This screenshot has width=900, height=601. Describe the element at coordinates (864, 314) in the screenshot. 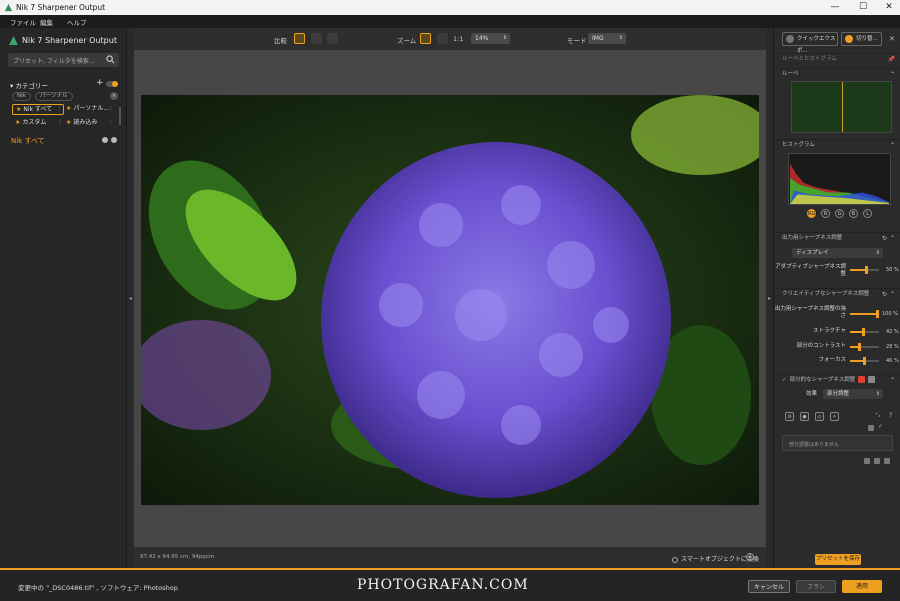

I see `output-strength-slider` at that location.